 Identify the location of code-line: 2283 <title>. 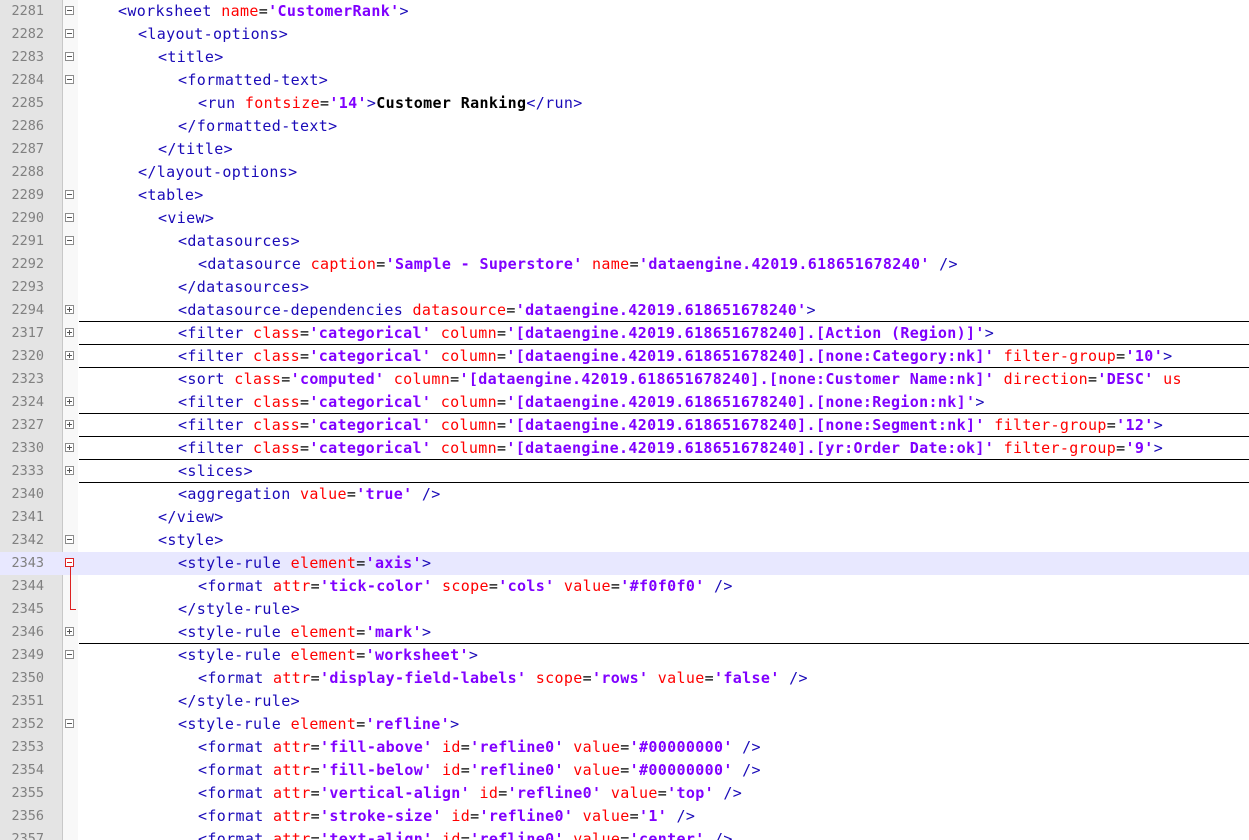
(624, 57).